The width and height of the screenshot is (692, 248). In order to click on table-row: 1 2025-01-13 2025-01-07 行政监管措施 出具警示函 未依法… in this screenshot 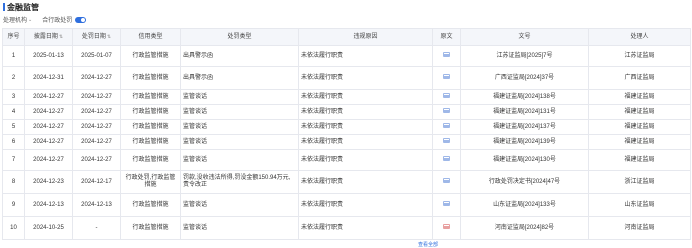, I will do `click(346, 56)`.